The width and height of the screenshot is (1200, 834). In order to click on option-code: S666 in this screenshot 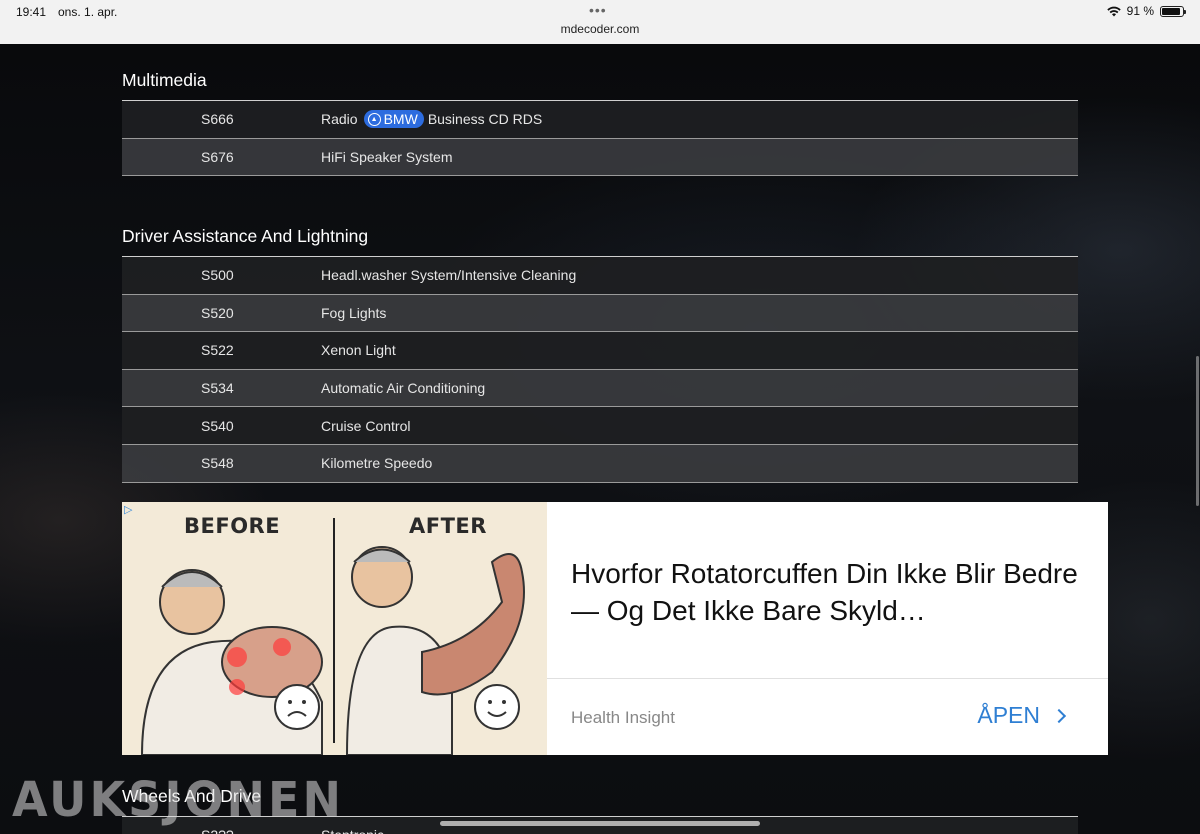, I will do `click(217, 119)`.